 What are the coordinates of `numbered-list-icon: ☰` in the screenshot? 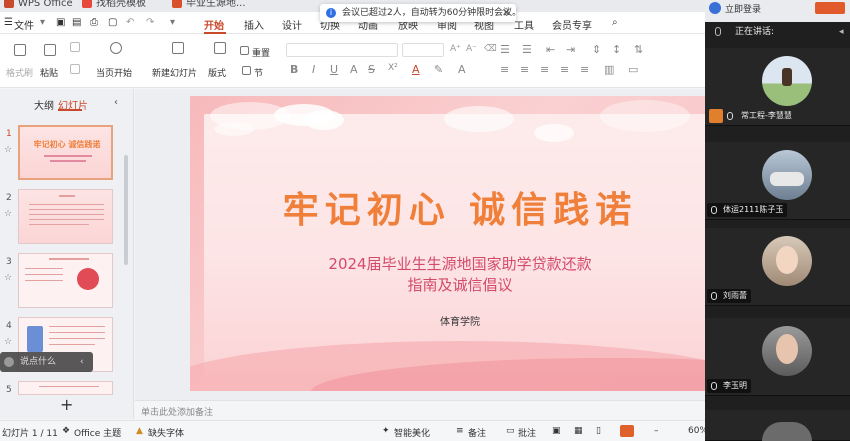 It's located at (527, 49).